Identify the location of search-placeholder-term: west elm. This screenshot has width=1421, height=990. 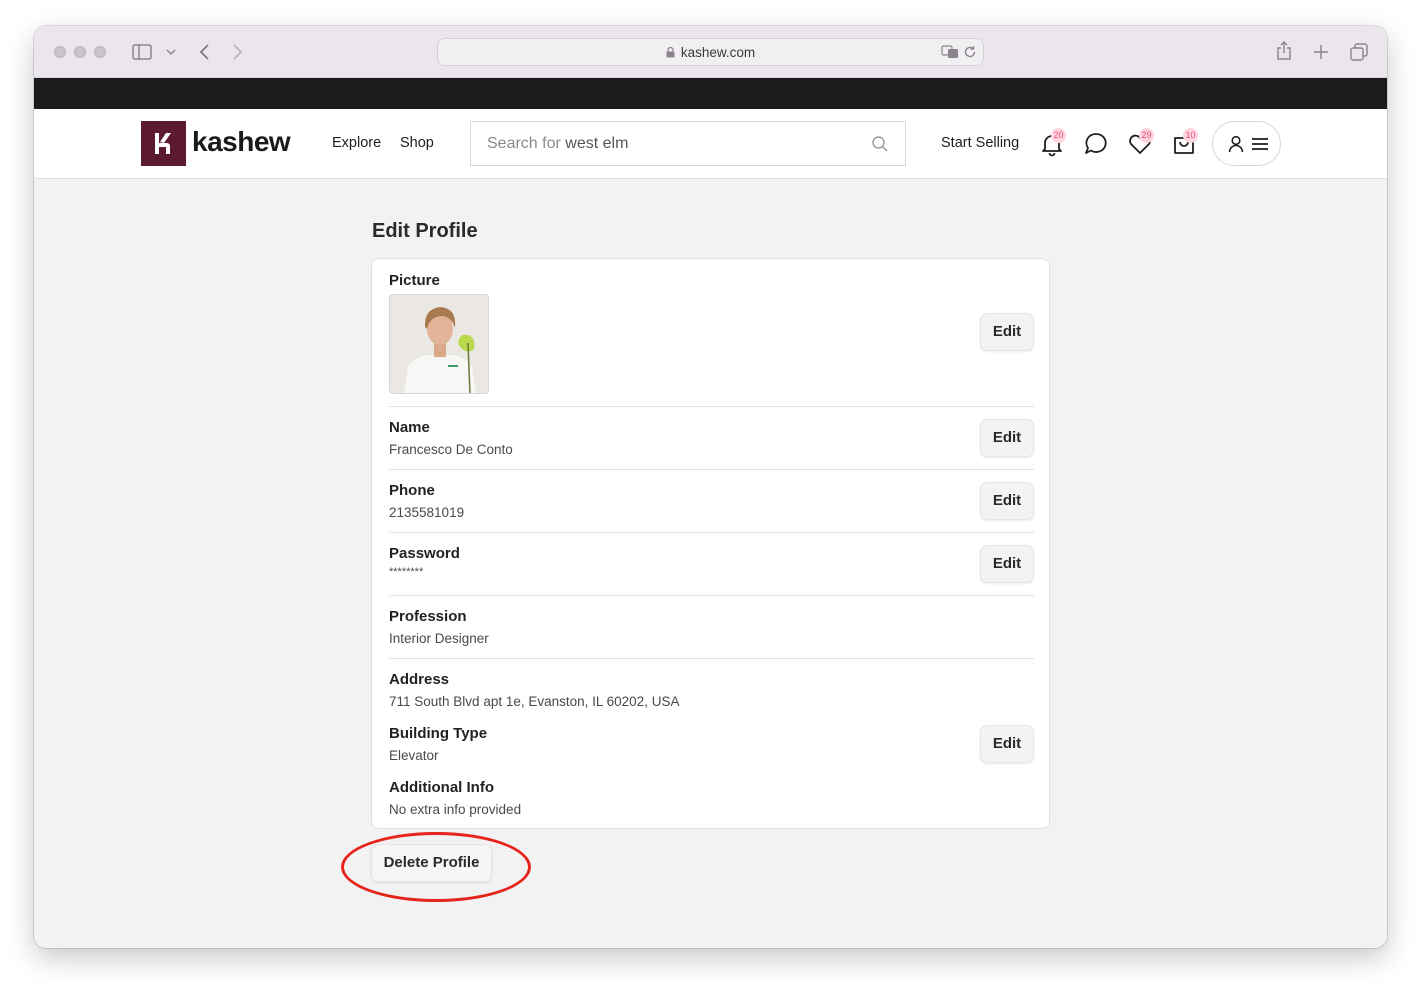
(597, 143).